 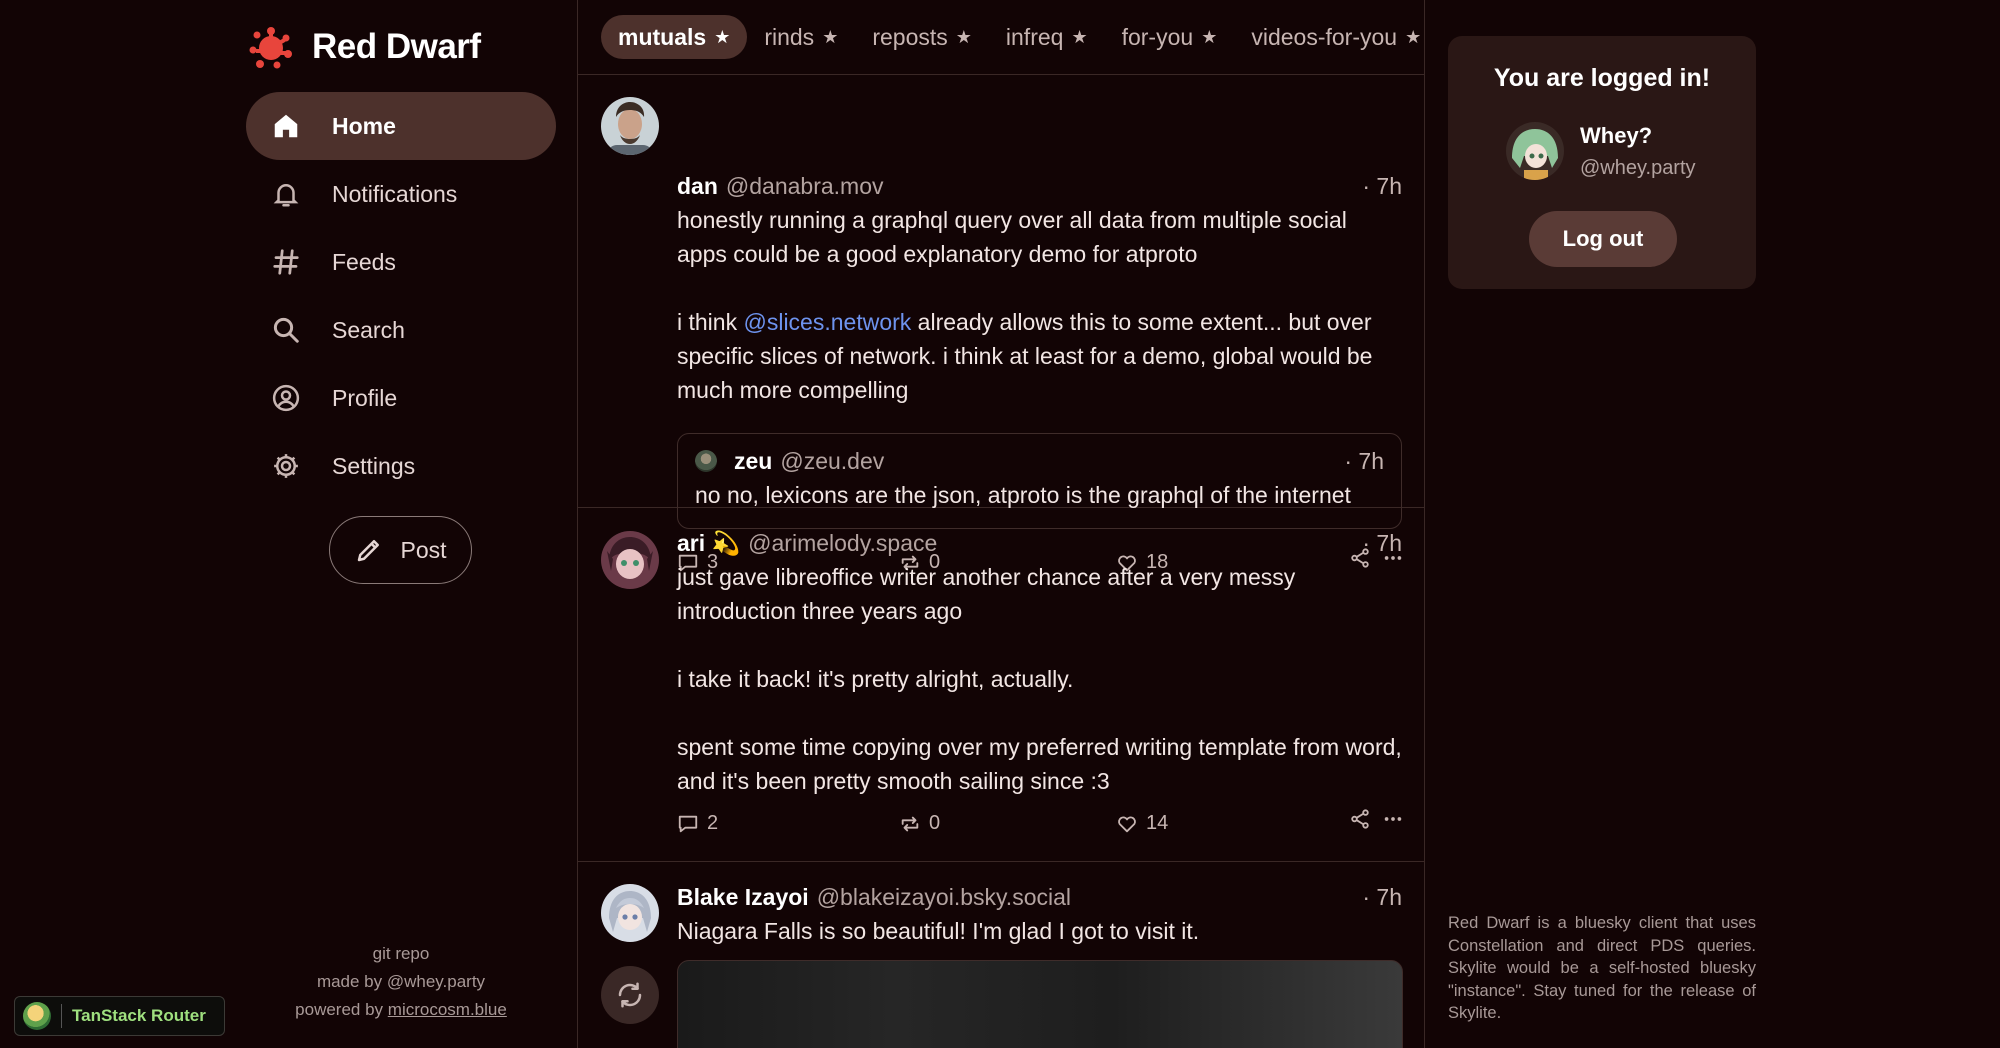 I want to click on hashtag-icon, so click(x=286, y=262).